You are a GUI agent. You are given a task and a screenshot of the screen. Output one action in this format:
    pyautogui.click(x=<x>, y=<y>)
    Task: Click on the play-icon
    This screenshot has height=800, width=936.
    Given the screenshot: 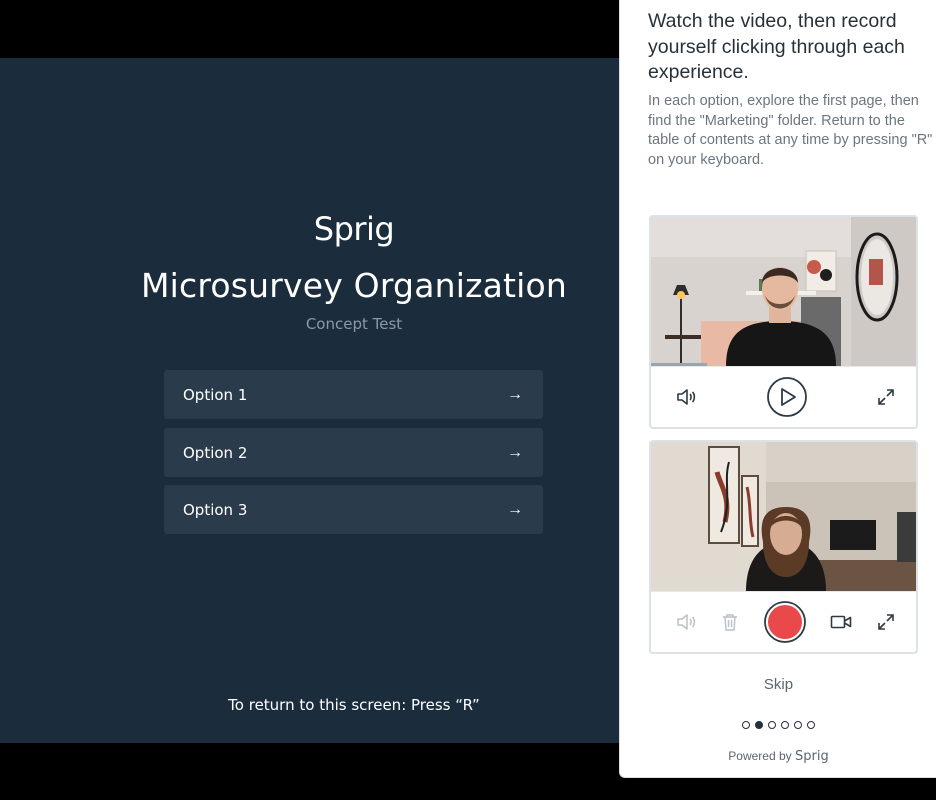 What is the action you would take?
    pyautogui.click(x=786, y=397)
    